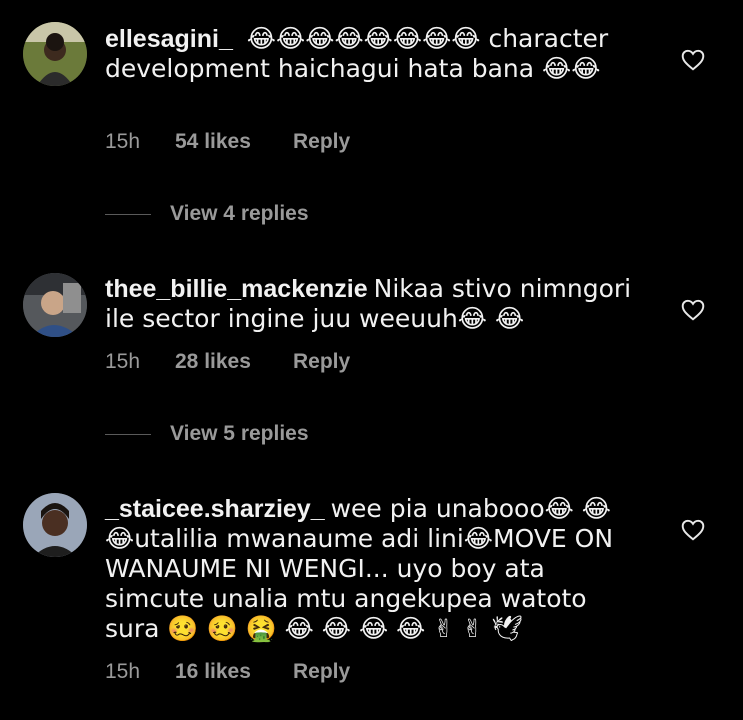 The image size is (743, 720). I want to click on avatar-woman-smiling-icon, so click(55, 525).